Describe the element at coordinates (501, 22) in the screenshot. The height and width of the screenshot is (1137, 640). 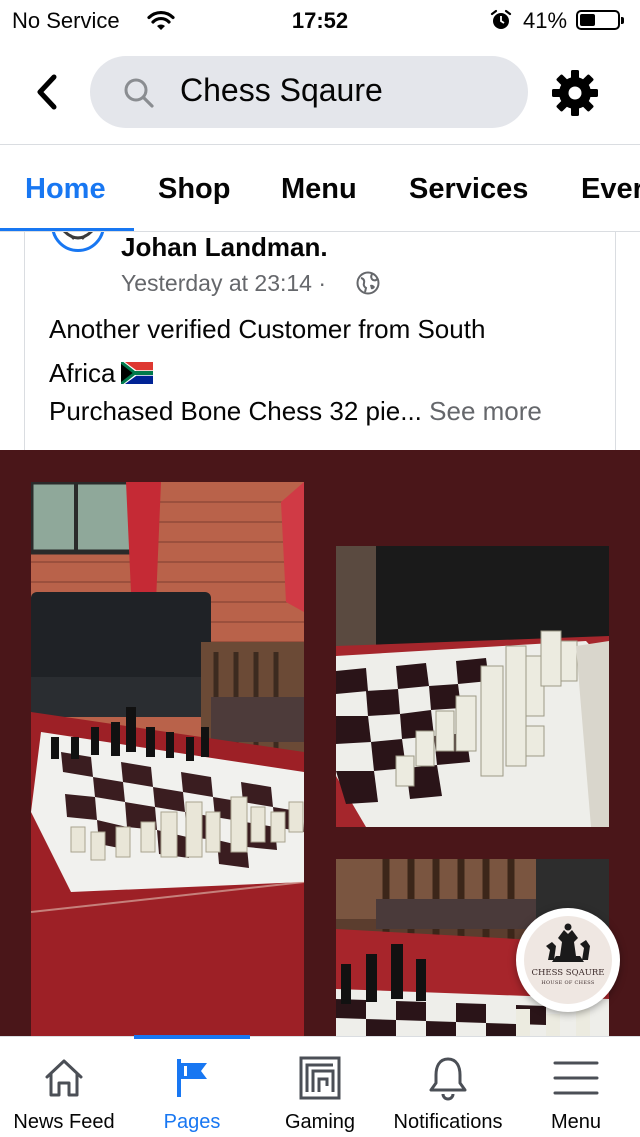
I see `alarm-icon` at that location.